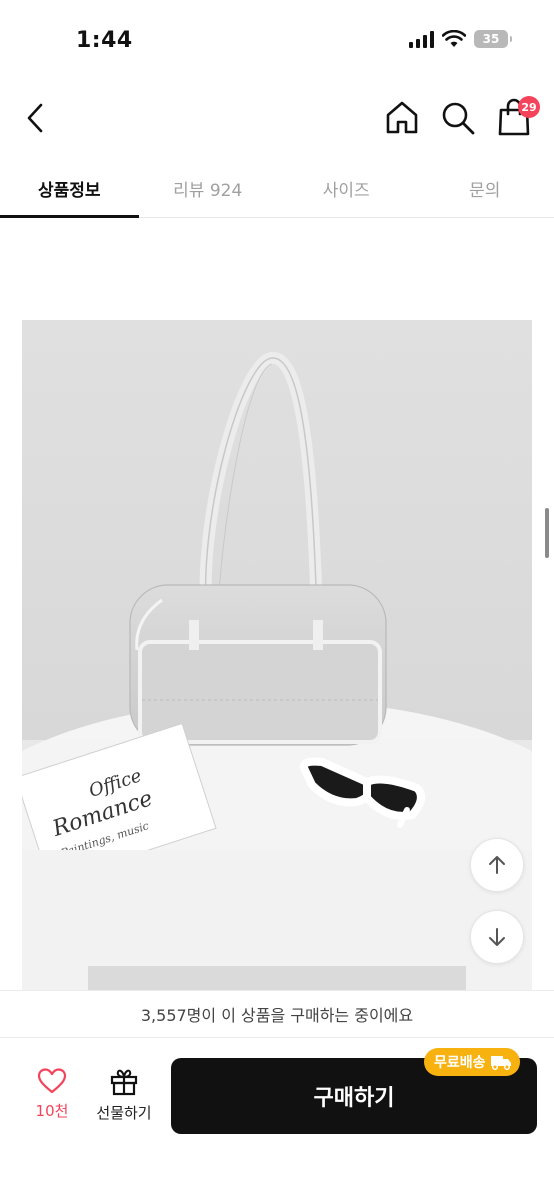 The width and height of the screenshot is (554, 1200). Describe the element at coordinates (277, 1119) in the screenshot. I see `bottom-action-bar: 10천 선물하기 구매하기 무료배송` at that location.